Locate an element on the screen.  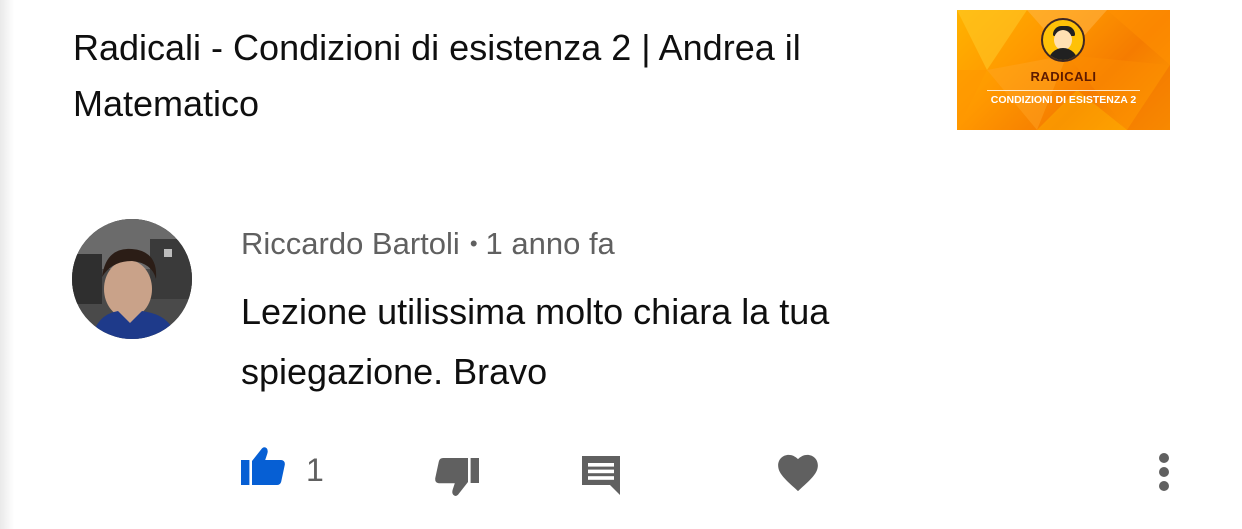
comment-header: Riccardo Bartoli • 1 anno fa is located at coordinates (428, 245).